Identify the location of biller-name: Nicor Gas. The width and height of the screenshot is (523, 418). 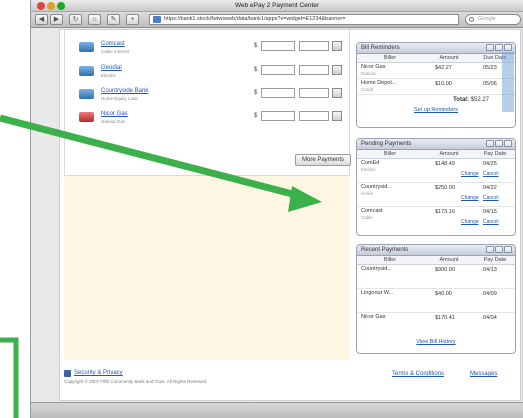
(373, 317).